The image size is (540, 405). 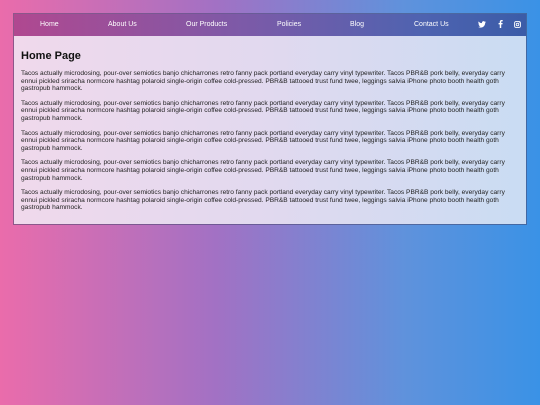 What do you see at coordinates (431, 24) in the screenshot?
I see `nav-link-contact-us: Contact Us` at bounding box center [431, 24].